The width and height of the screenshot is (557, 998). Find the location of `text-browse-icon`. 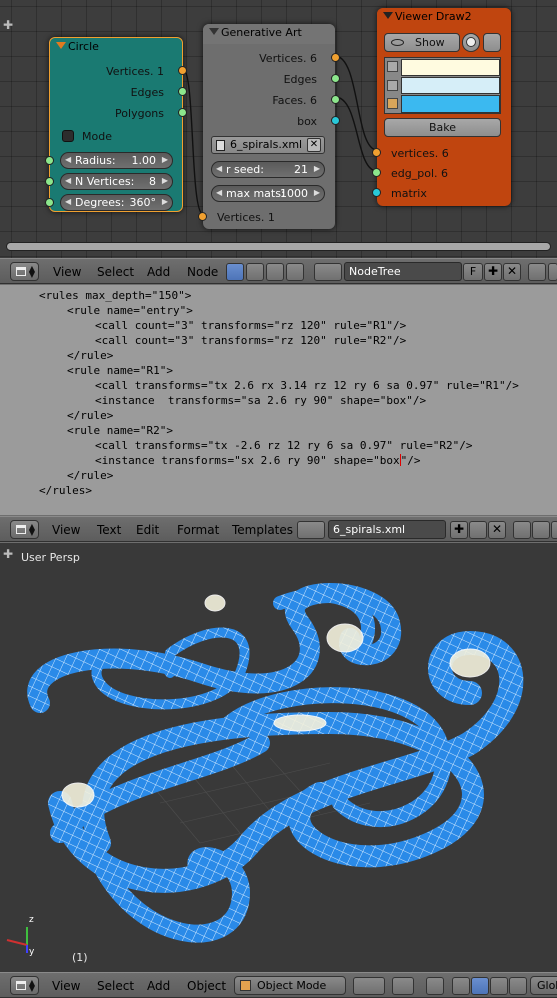

text-browse-icon is located at coordinates (311, 530).